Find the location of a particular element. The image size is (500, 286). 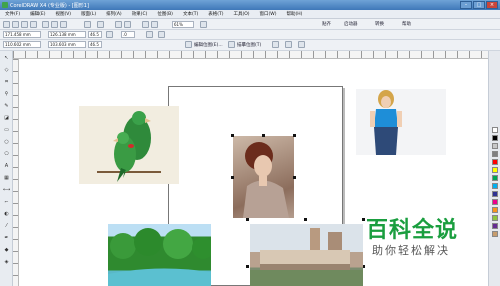

launcher-dropdown: 启动器 is located at coordinates (351, 24).